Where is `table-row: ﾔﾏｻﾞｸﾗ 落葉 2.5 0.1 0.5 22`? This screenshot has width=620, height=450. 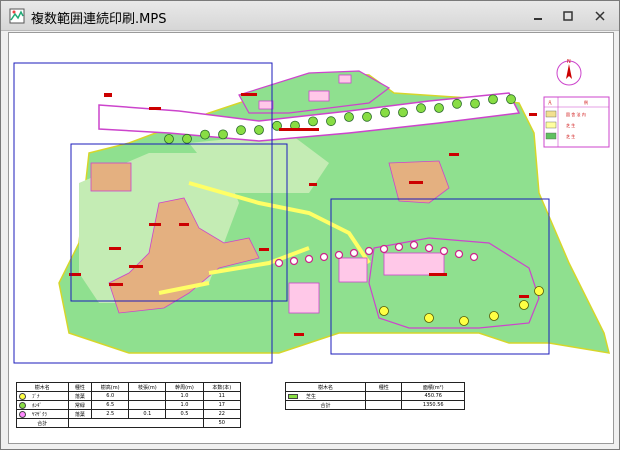 table-row: ﾔﾏｻﾞｸﾗ 落葉 2.5 0.1 0.5 22 is located at coordinates (129, 414).